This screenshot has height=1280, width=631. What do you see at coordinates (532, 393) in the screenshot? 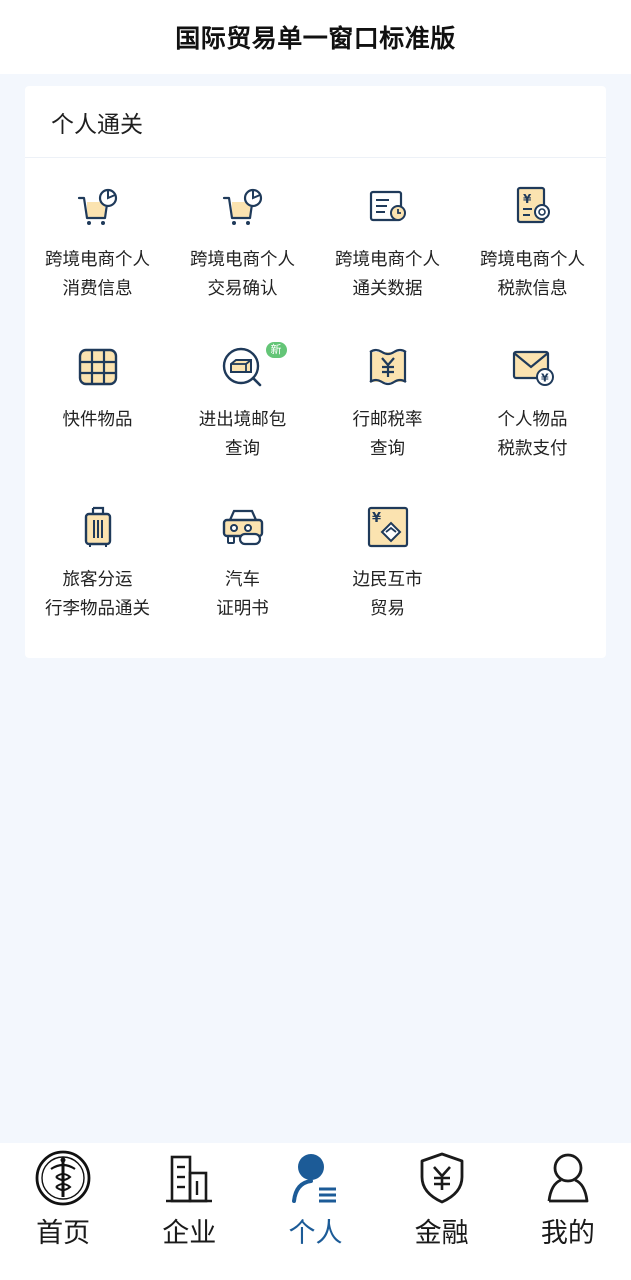
I see `service-personal-items-tax-payment: ¥ 个人物品 税款支付` at bounding box center [532, 393].